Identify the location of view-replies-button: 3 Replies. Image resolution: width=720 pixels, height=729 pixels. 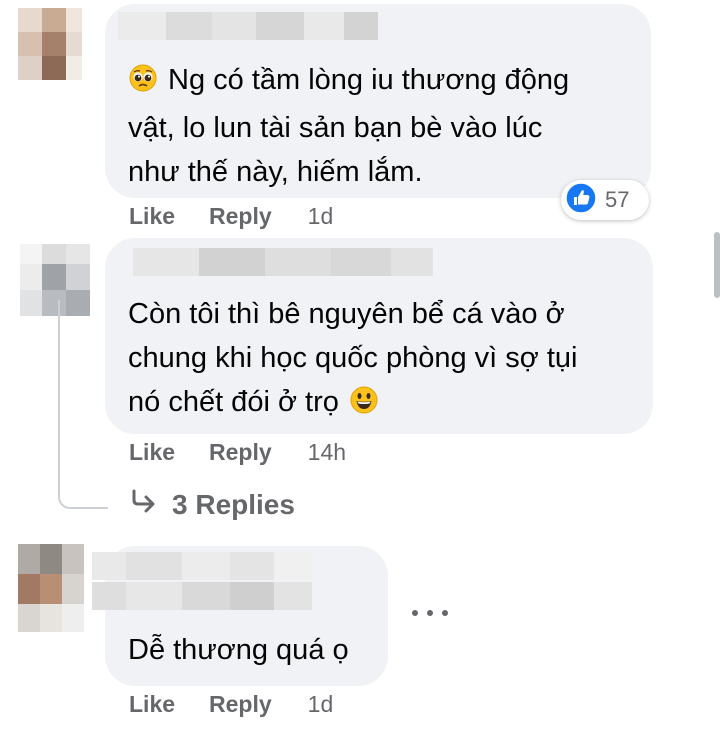
(212, 504).